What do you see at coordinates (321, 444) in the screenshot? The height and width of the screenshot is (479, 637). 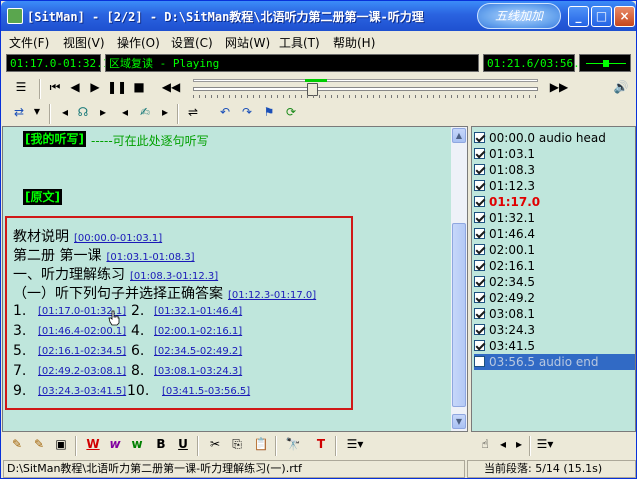 I see `highlight-icon: T` at bounding box center [321, 444].